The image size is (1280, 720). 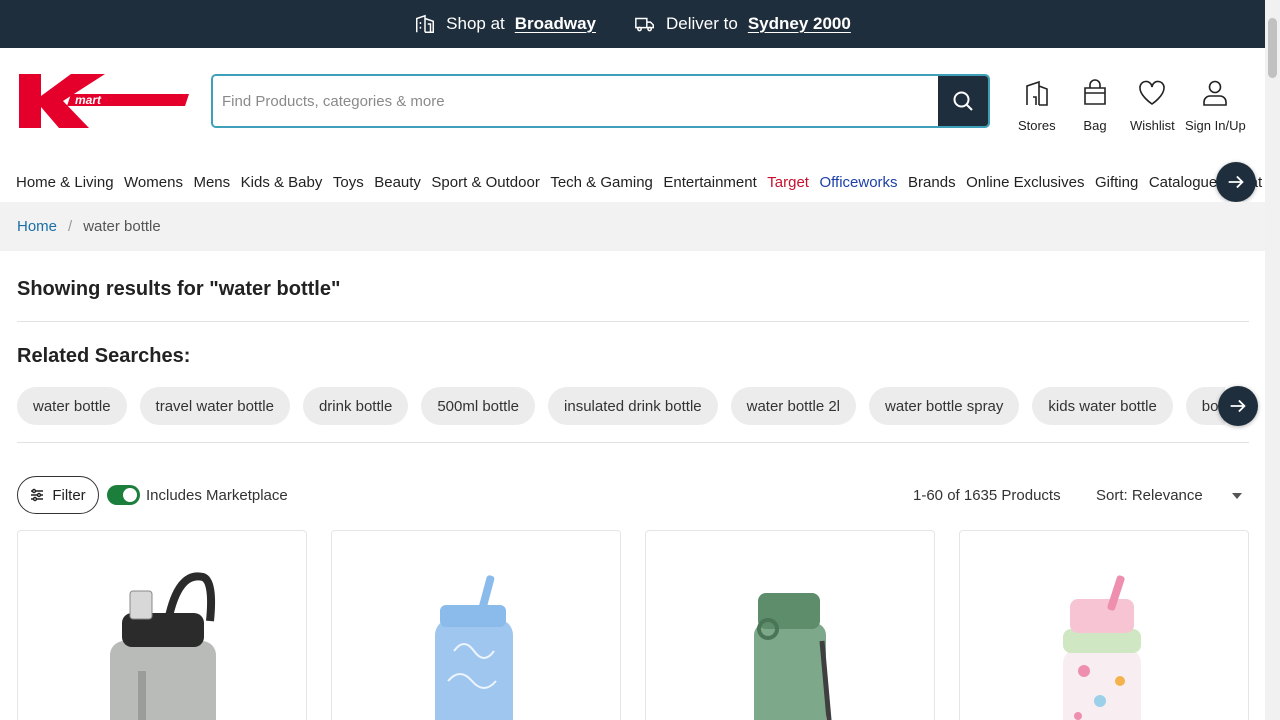 What do you see at coordinates (858, 182) in the screenshot?
I see `nav-officeworks: Officeworks` at bounding box center [858, 182].